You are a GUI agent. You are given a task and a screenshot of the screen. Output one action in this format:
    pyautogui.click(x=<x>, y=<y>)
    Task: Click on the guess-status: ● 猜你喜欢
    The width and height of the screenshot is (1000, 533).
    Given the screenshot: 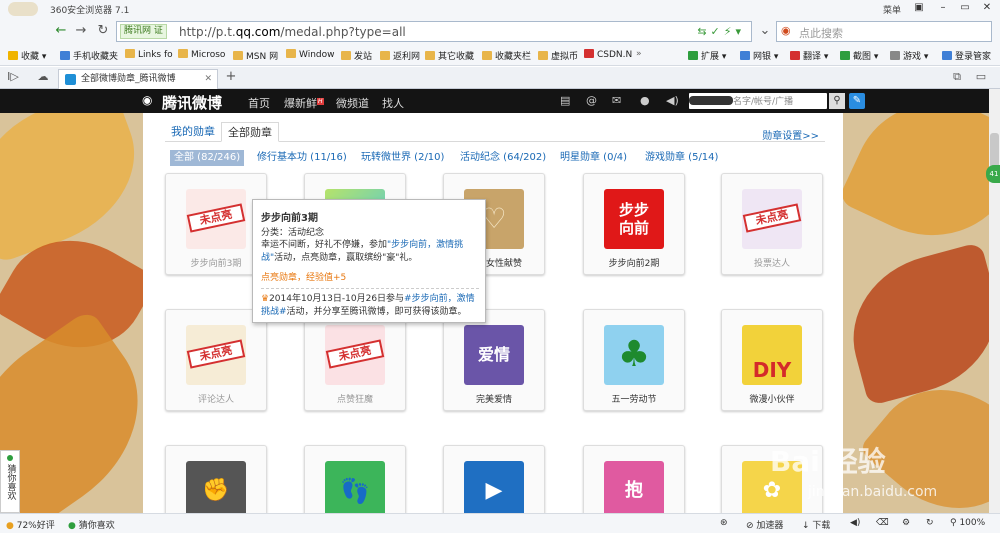 What is the action you would take?
    pyautogui.click(x=91, y=524)
    